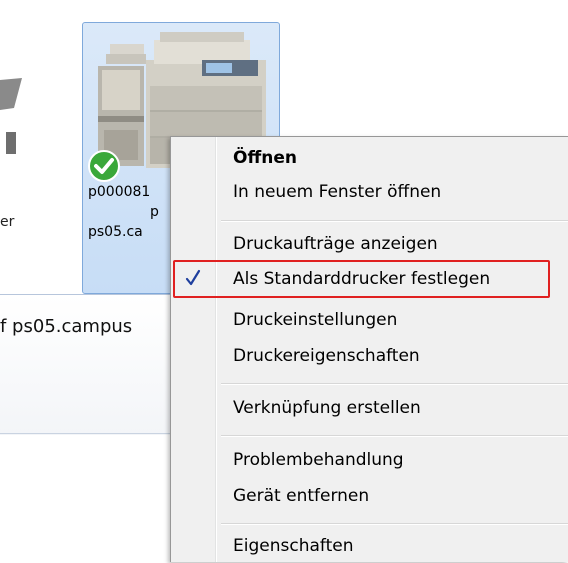 This screenshot has width=568, height=563. What do you see at coordinates (119, 192) in the screenshot?
I see `printer-name-line1: p000081` at bounding box center [119, 192].